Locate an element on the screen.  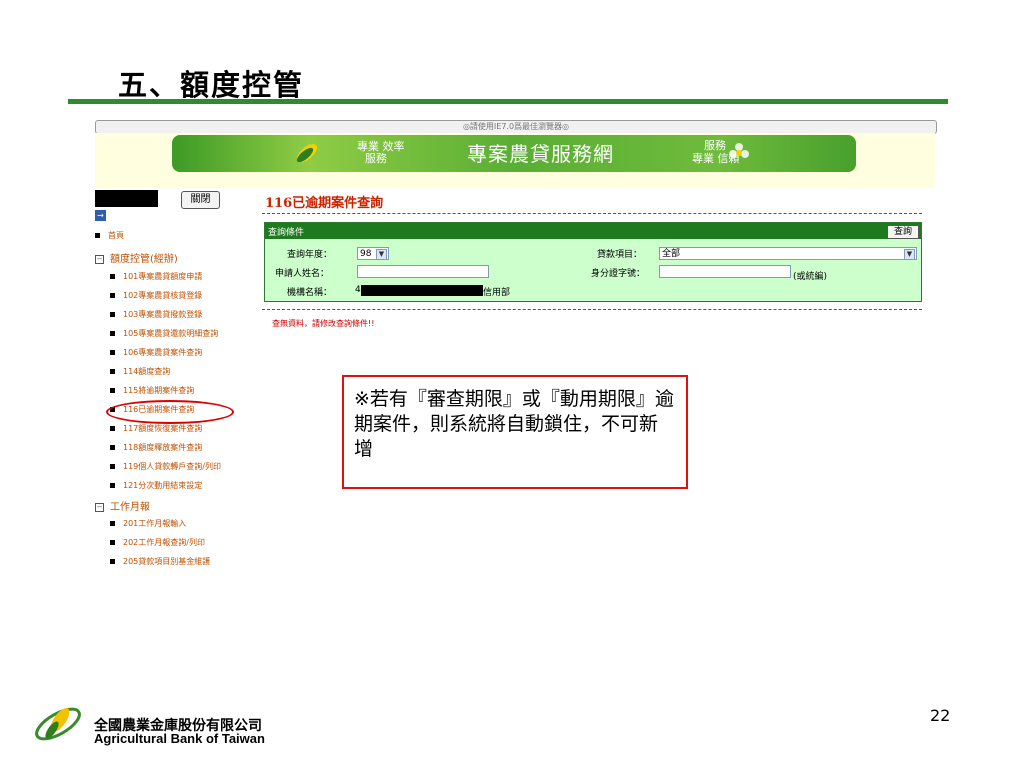
loan-item-label: 貸款項目： is located at coordinates (620, 255).